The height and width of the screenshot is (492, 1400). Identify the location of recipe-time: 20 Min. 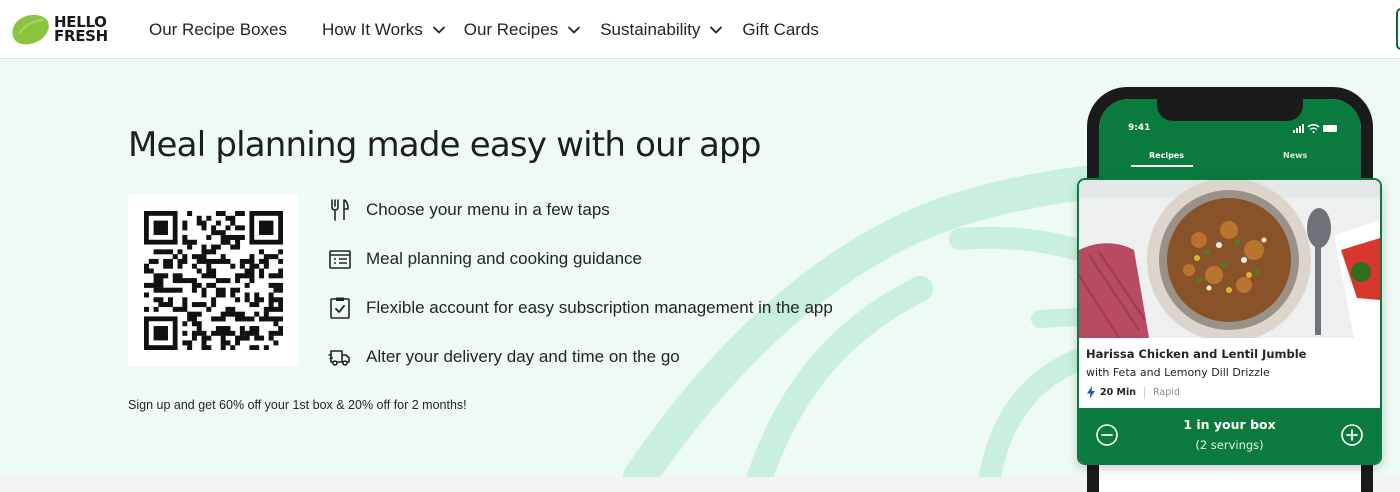
(1118, 392).